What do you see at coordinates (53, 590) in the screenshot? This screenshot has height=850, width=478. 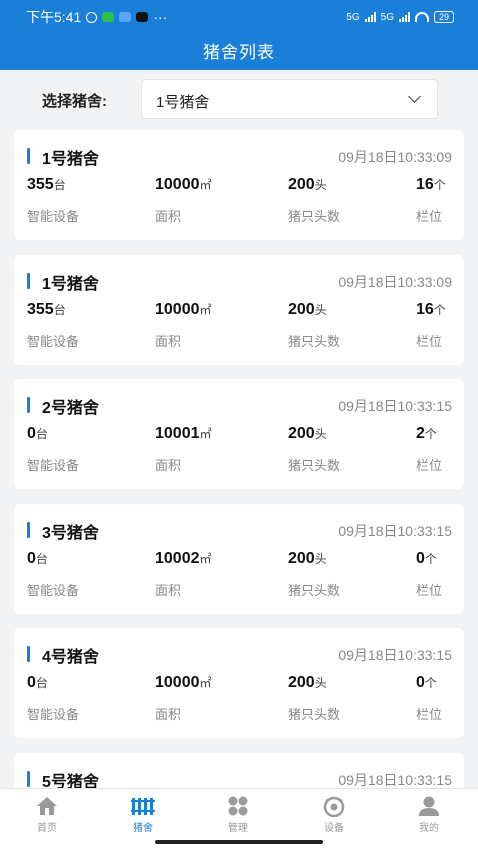 I see `stat-devices-label: 智能设备` at bounding box center [53, 590].